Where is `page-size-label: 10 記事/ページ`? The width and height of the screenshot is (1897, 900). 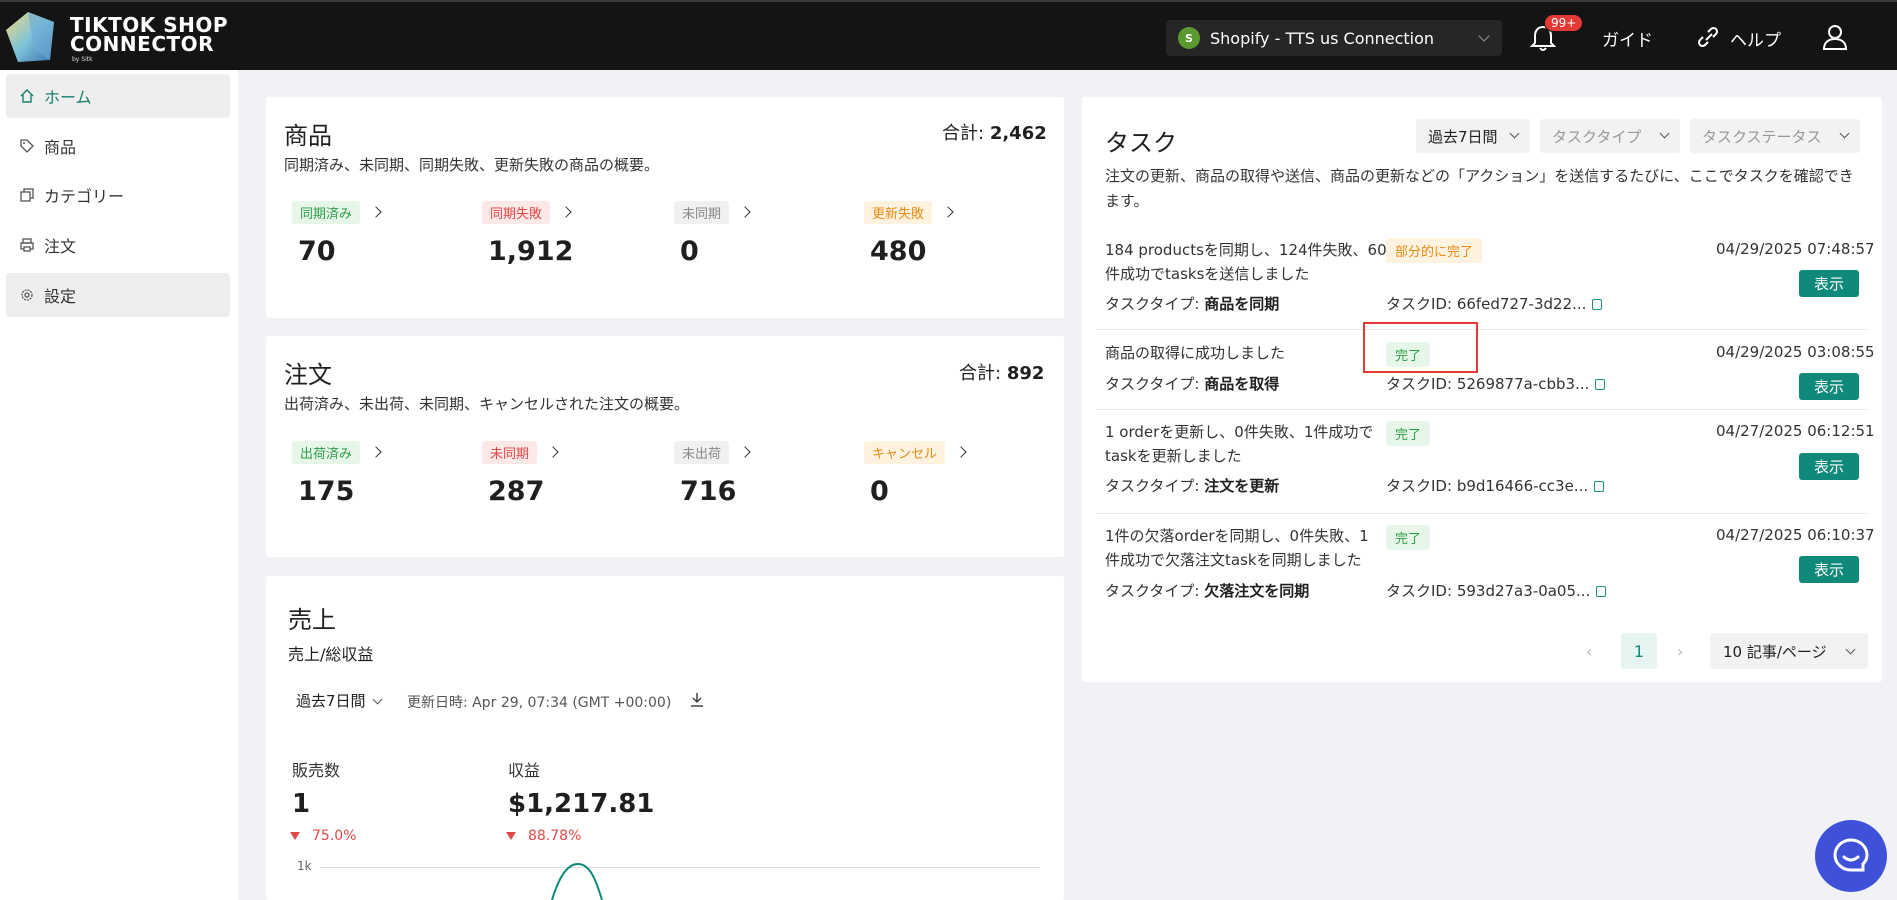 page-size-label: 10 記事/ページ is located at coordinates (1775, 651).